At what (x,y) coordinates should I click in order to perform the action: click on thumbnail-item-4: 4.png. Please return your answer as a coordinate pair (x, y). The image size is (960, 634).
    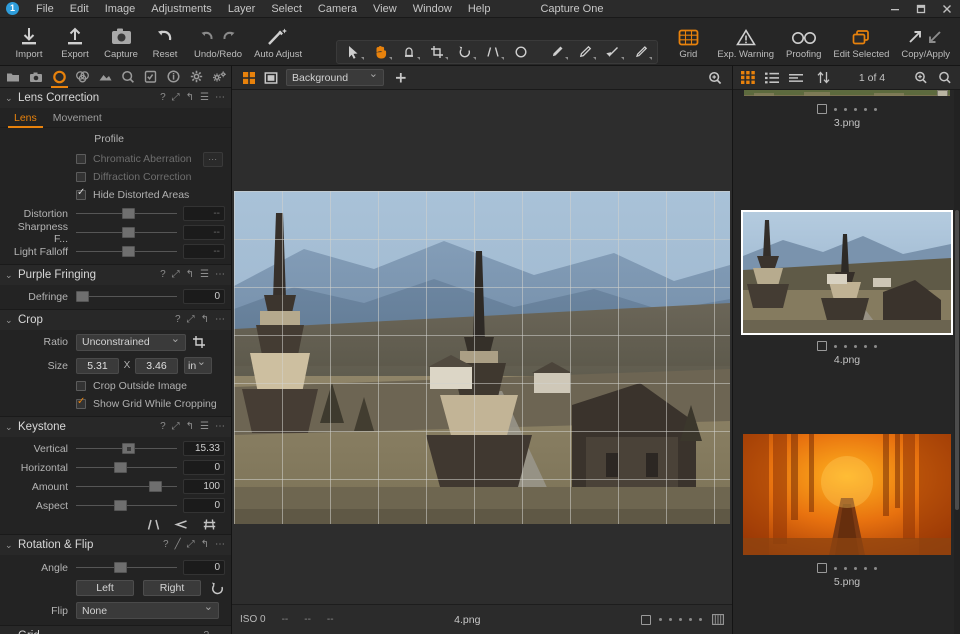
    Looking at the image, I should click on (846, 288).